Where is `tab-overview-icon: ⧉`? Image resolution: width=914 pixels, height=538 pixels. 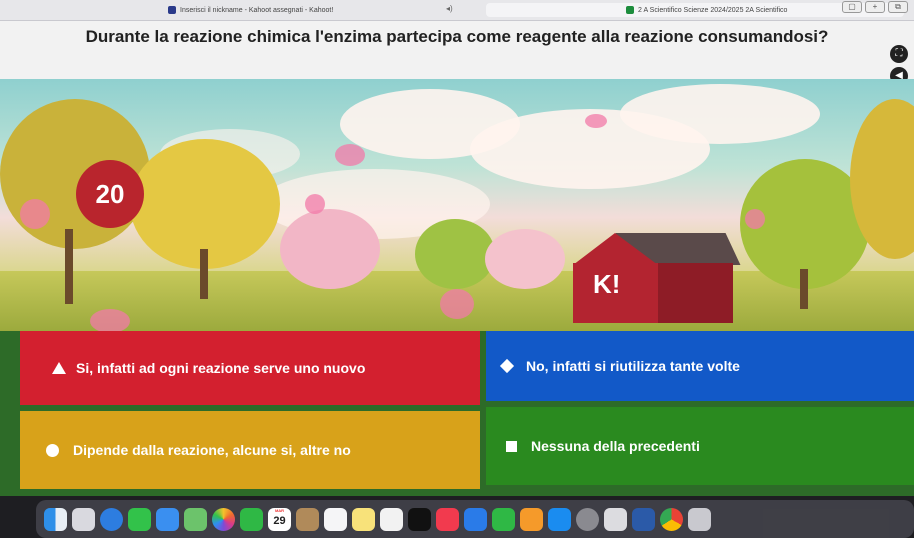 tab-overview-icon: ⧉ is located at coordinates (898, 7).